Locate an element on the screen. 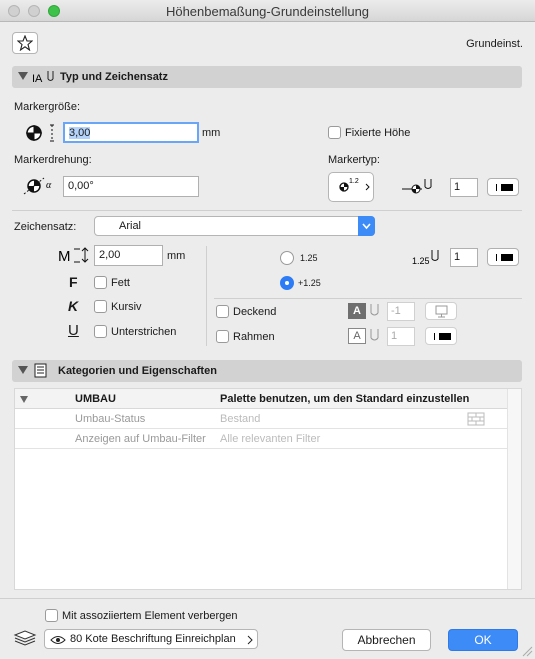 This screenshot has width=535, height=659. table-row-value: Bestand is located at coordinates (240, 419).